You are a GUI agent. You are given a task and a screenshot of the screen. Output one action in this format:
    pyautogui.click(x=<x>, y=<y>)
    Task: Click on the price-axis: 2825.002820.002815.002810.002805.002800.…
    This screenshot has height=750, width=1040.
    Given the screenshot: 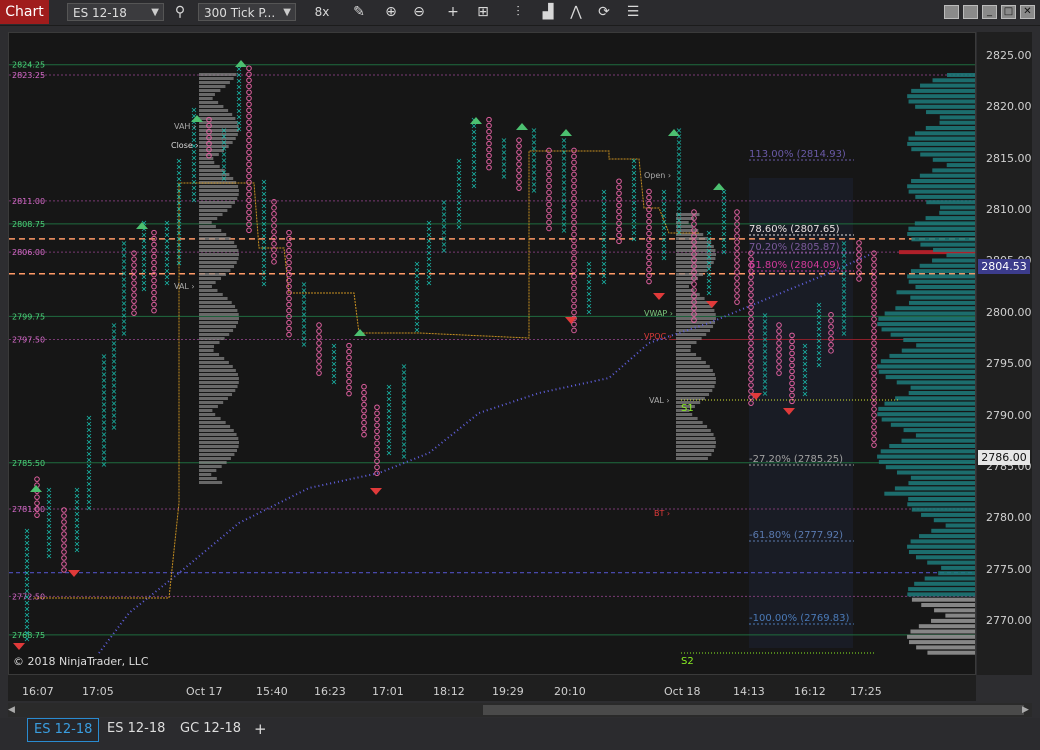 What is the action you would take?
    pyautogui.click(x=1004, y=353)
    